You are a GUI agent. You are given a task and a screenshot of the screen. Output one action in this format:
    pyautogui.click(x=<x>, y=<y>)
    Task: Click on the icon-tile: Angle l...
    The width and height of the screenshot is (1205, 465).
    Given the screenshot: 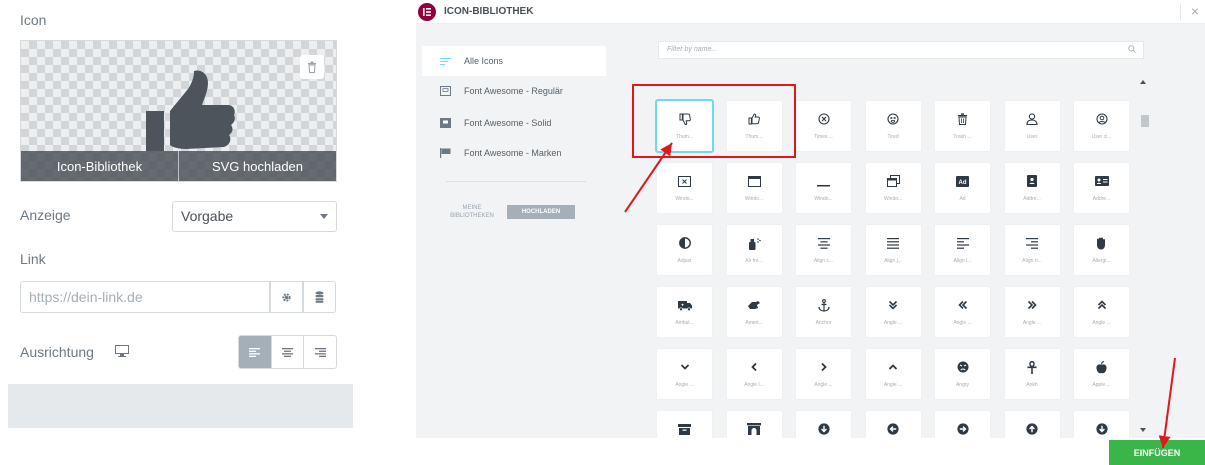 What is the action you would take?
    pyautogui.click(x=754, y=374)
    